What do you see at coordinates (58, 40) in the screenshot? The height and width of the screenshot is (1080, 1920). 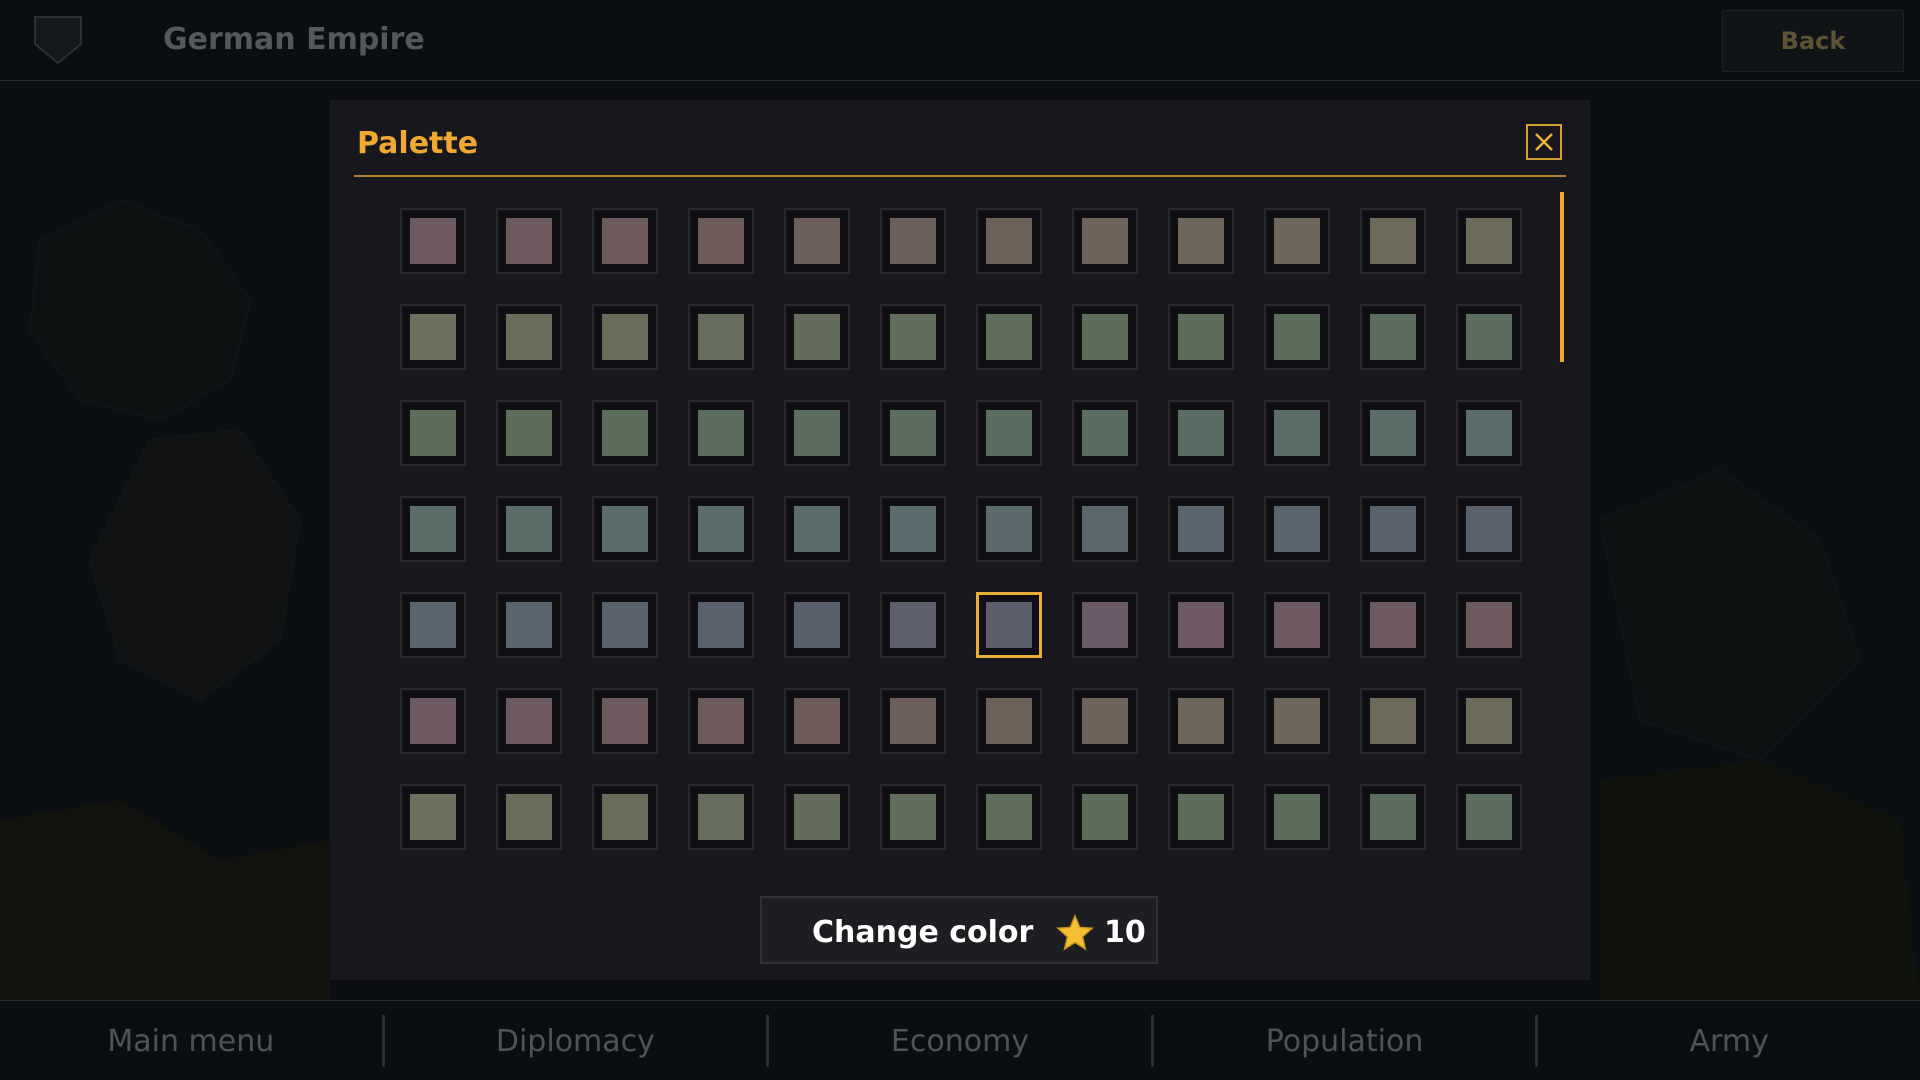 I see `coat-of-arms-shield-icon` at bounding box center [58, 40].